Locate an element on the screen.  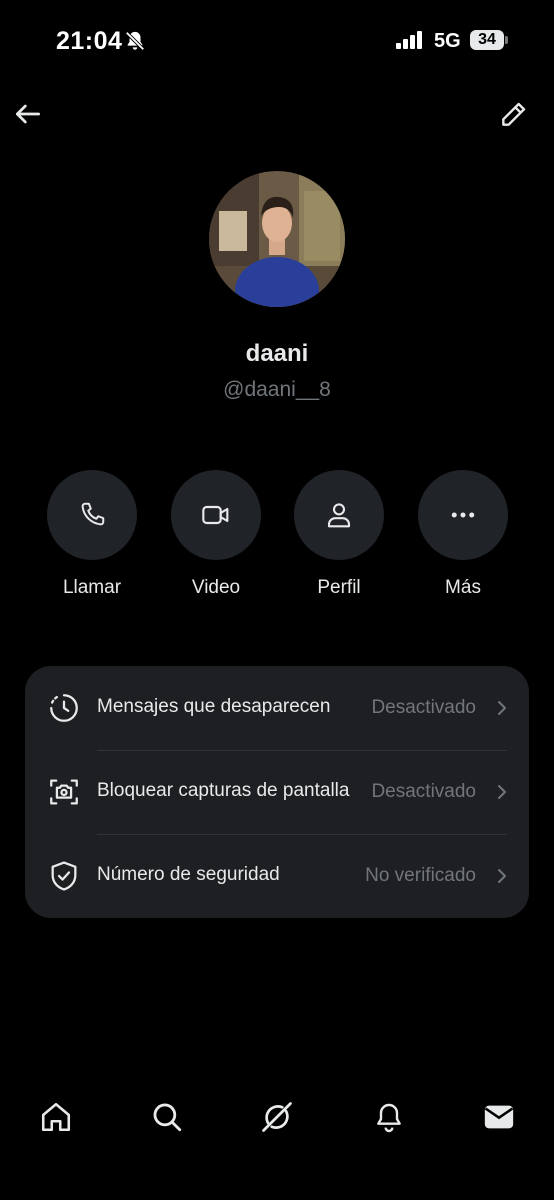
notifications-icon is located at coordinates (389, 1118).